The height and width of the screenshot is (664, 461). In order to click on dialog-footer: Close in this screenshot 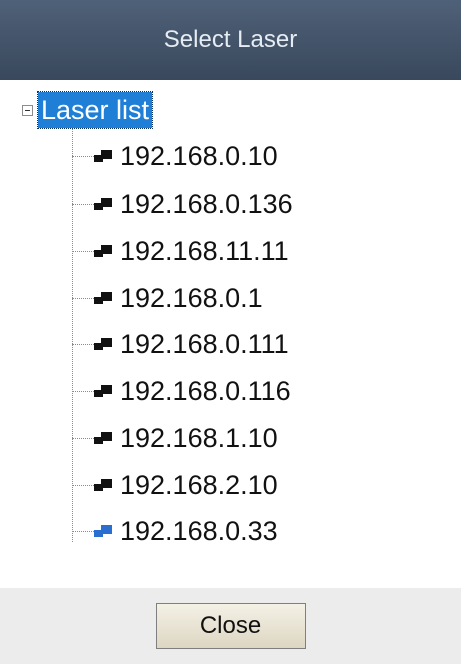, I will do `click(230, 626)`.